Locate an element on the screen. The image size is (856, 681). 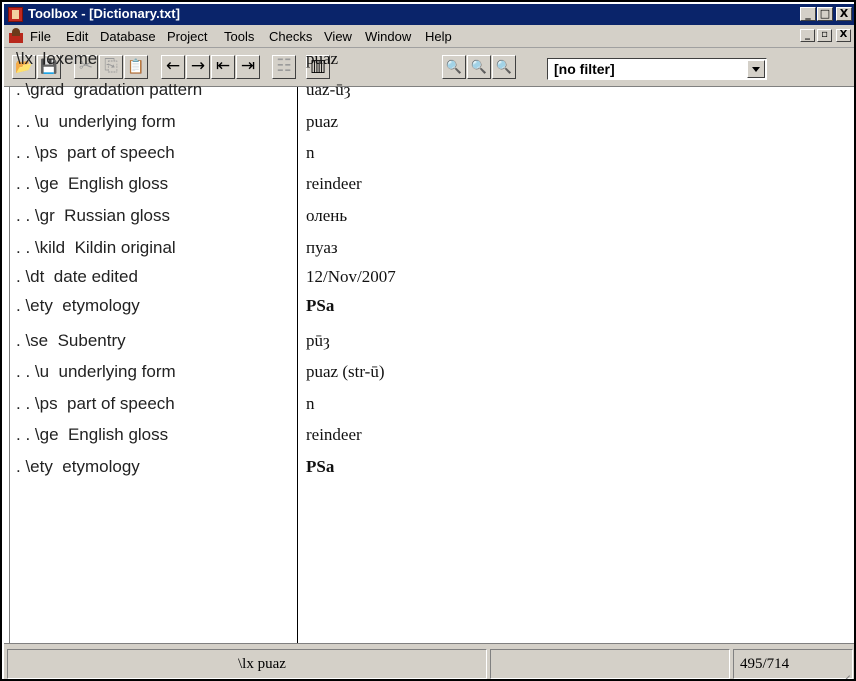
window-title: Toolbox - [Dictionary.txt] is located at coordinates (104, 13).